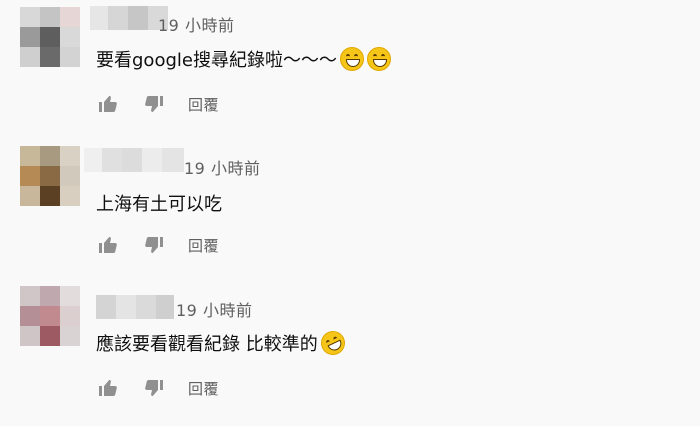 This screenshot has width=700, height=426. What do you see at coordinates (222, 343) in the screenshot?
I see `comment-text: 應該要看觀看紀錄 比較準的` at bounding box center [222, 343].